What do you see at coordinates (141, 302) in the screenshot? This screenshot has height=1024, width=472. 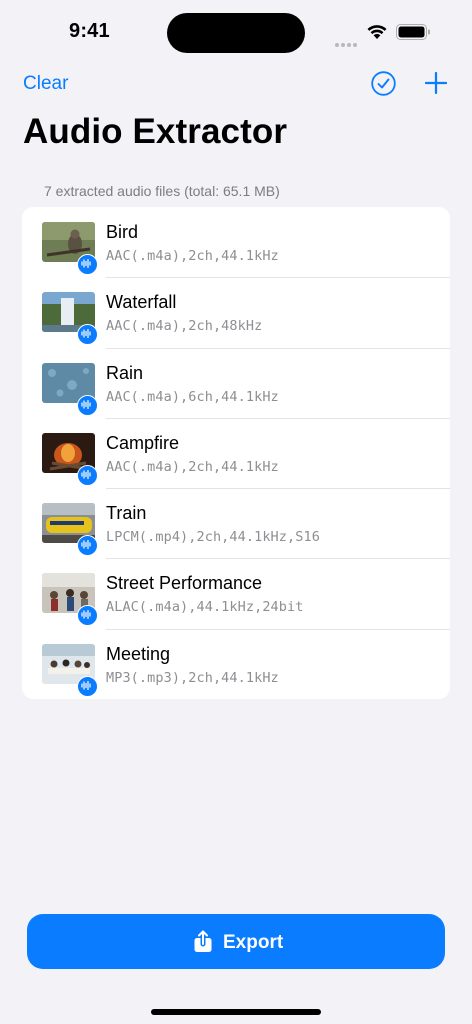 I see `item-title: Waterfall` at bounding box center [141, 302].